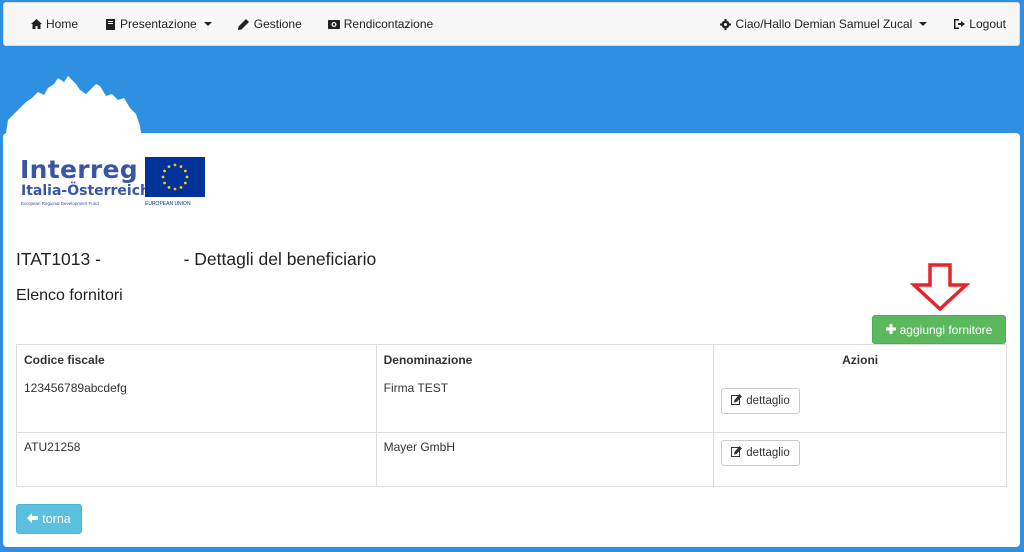 Image resolution: width=1024 pixels, height=552 pixels. I want to click on pencil-icon, so click(244, 24).